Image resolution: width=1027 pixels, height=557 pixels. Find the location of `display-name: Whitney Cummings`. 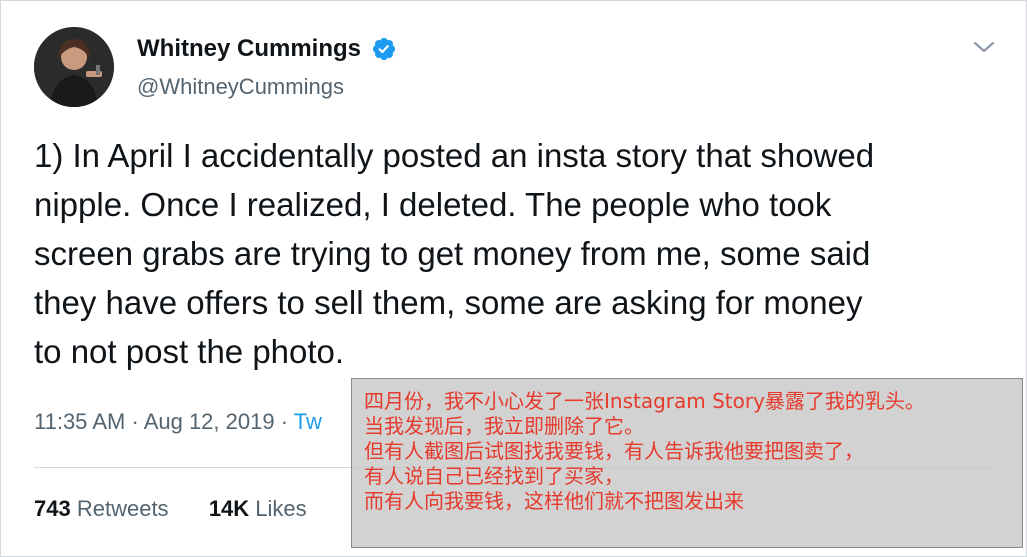

display-name: Whitney Cummings is located at coordinates (249, 49).